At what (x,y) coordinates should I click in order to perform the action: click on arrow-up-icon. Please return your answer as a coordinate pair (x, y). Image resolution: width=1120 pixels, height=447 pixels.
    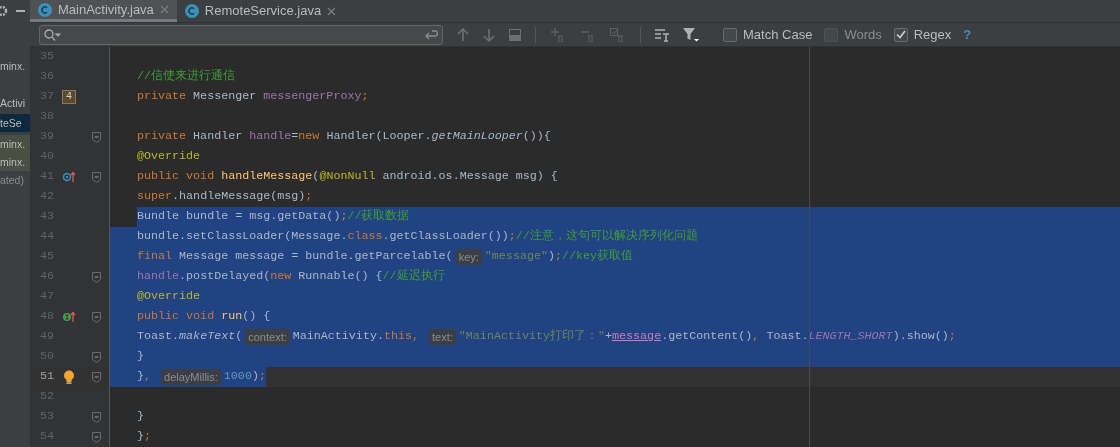
    Looking at the image, I should click on (463, 34).